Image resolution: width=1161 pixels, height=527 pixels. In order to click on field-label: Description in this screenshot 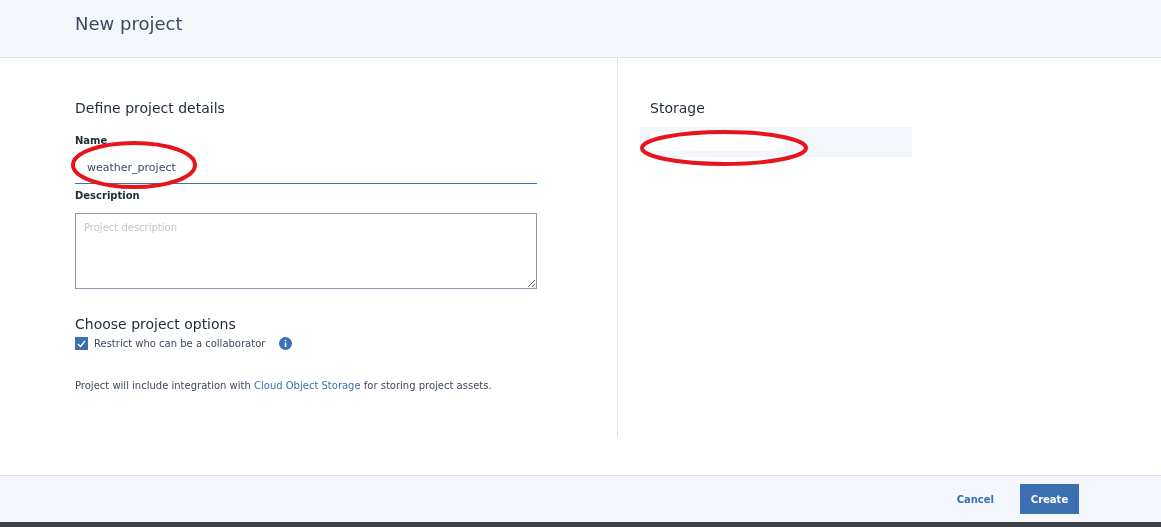, I will do `click(107, 195)`.